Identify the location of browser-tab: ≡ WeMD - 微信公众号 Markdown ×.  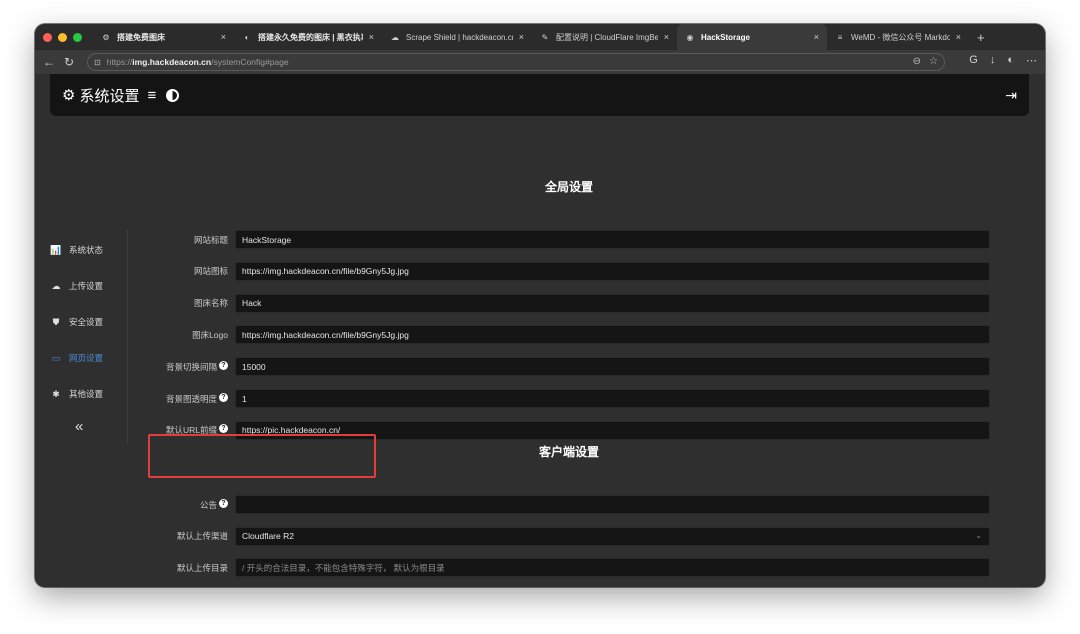
(898, 37).